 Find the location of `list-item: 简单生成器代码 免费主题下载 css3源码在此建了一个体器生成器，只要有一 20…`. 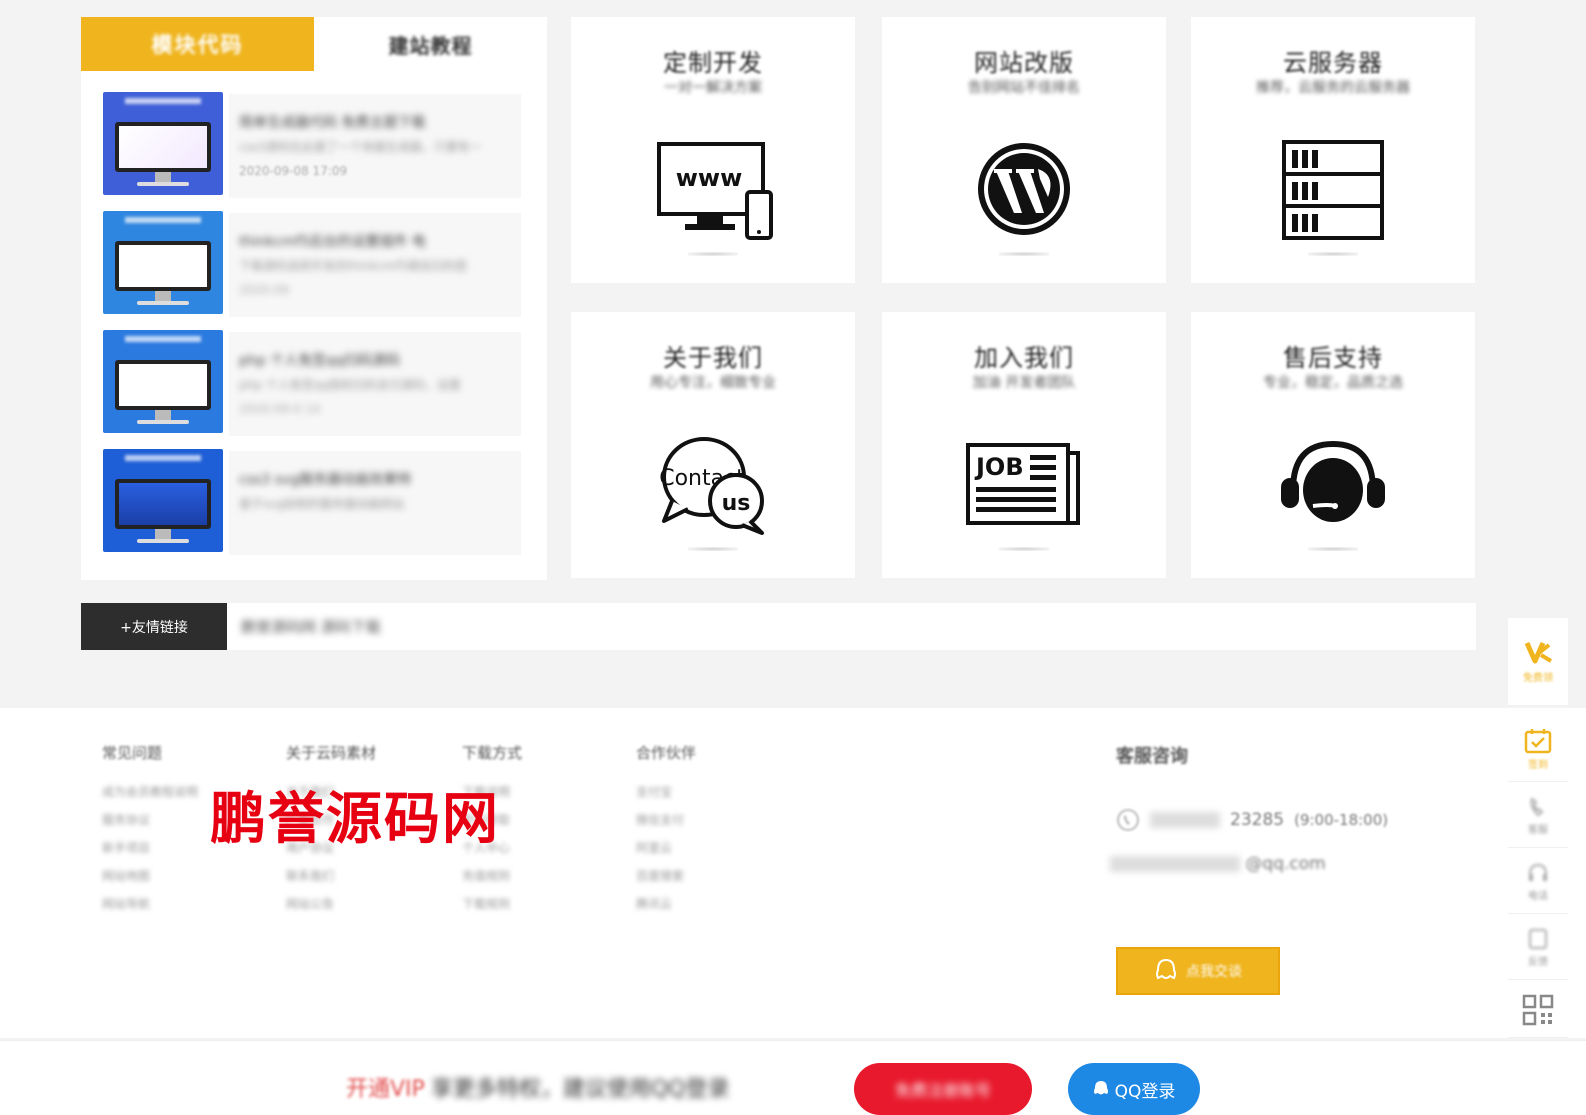

list-item: 简单生成器代码 免费主题下载 css3源码在此建了一个体器生成器，只要有一 20… is located at coordinates (313, 151).